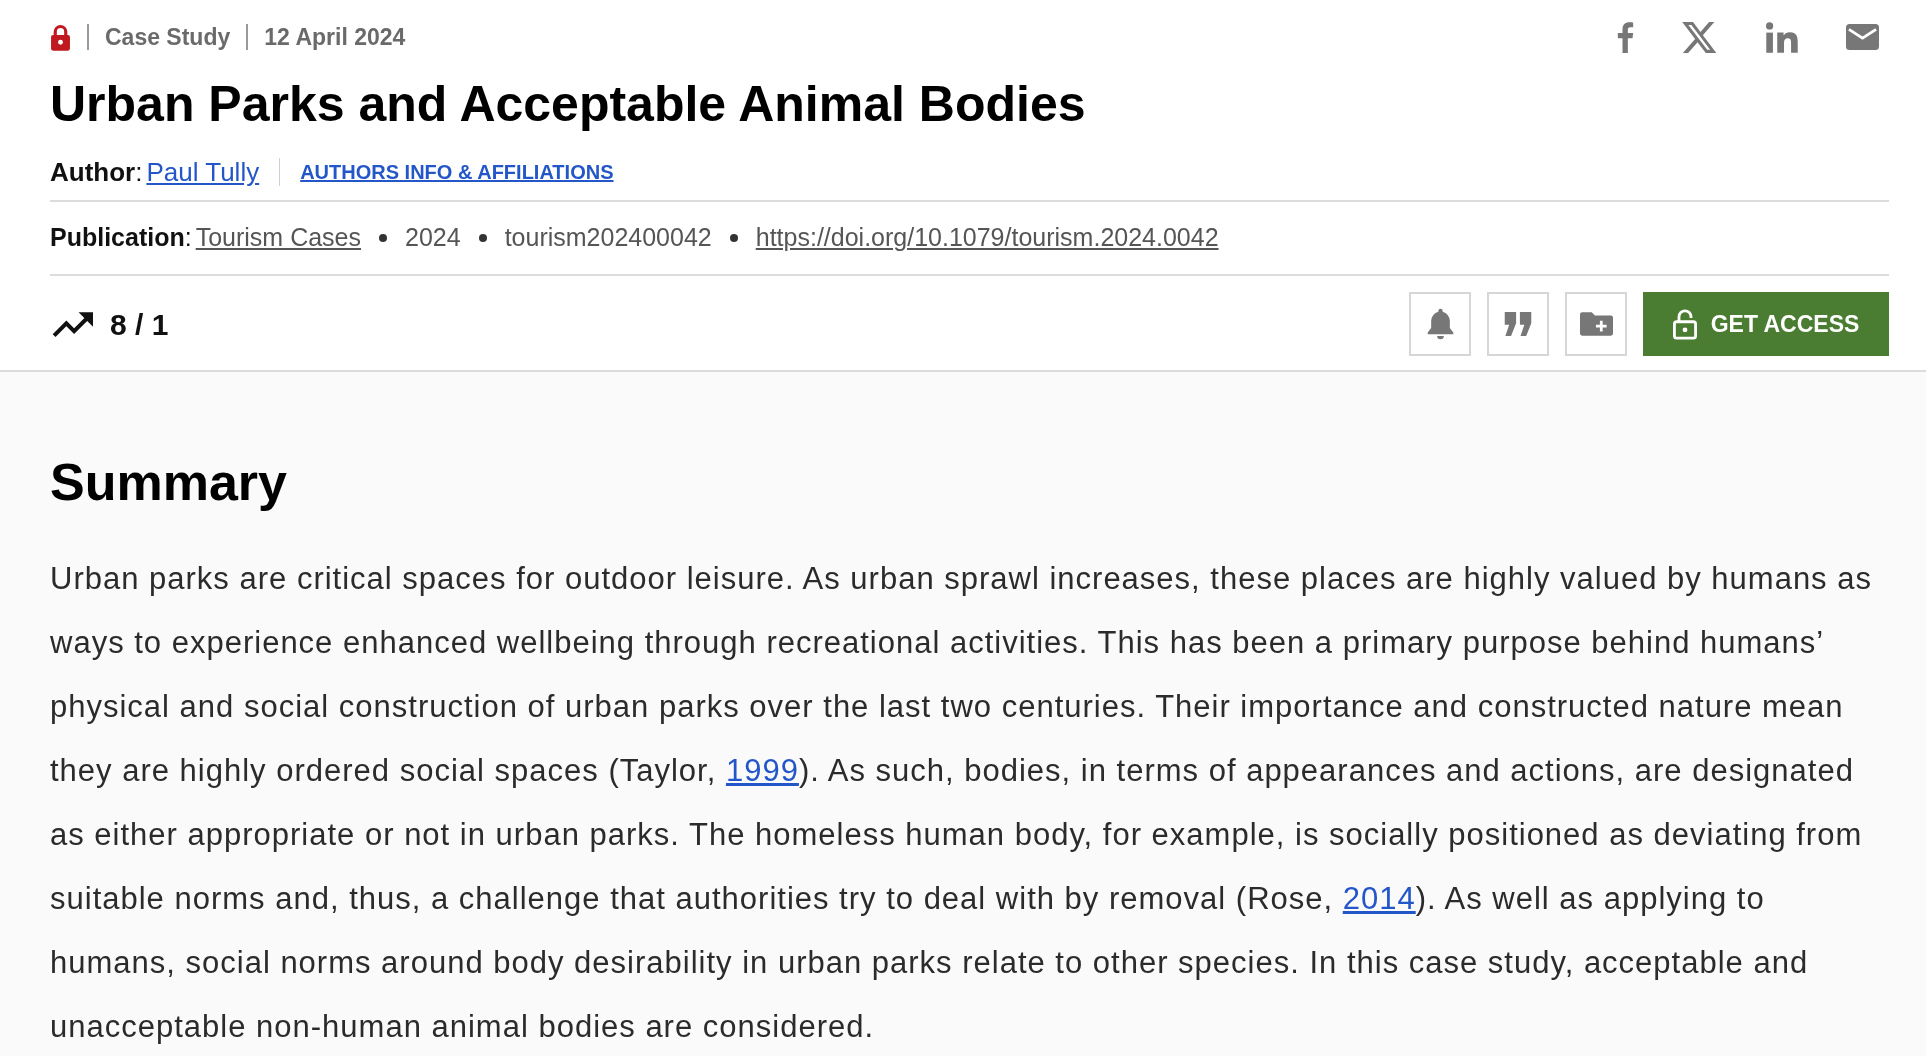 The height and width of the screenshot is (1056, 1926). What do you see at coordinates (60, 37) in the screenshot?
I see `lock-icon` at bounding box center [60, 37].